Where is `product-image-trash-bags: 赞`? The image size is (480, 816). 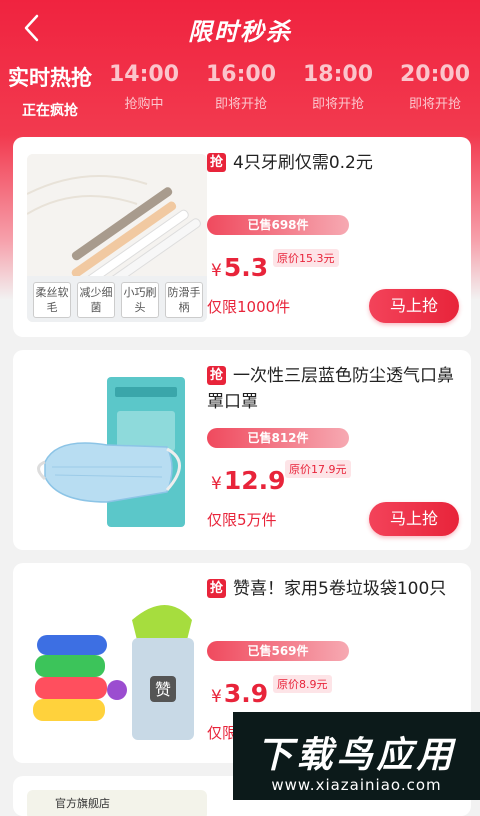
product-image-trash-bags: 赞 is located at coordinates (117, 664).